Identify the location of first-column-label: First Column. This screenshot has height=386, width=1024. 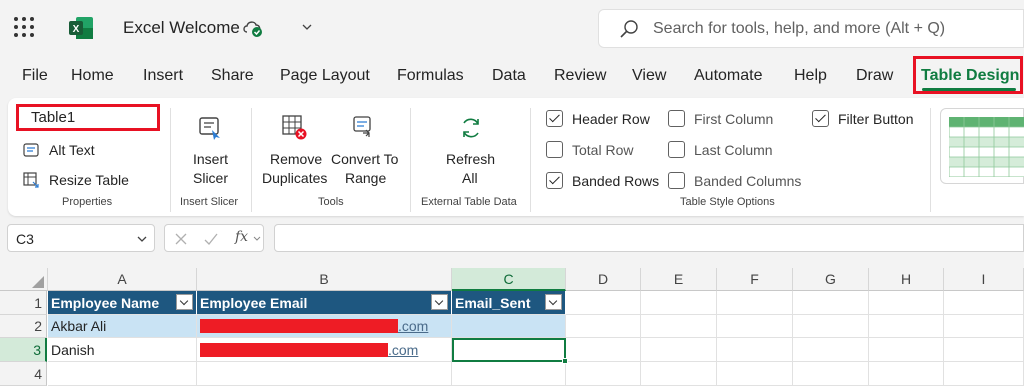
(733, 119).